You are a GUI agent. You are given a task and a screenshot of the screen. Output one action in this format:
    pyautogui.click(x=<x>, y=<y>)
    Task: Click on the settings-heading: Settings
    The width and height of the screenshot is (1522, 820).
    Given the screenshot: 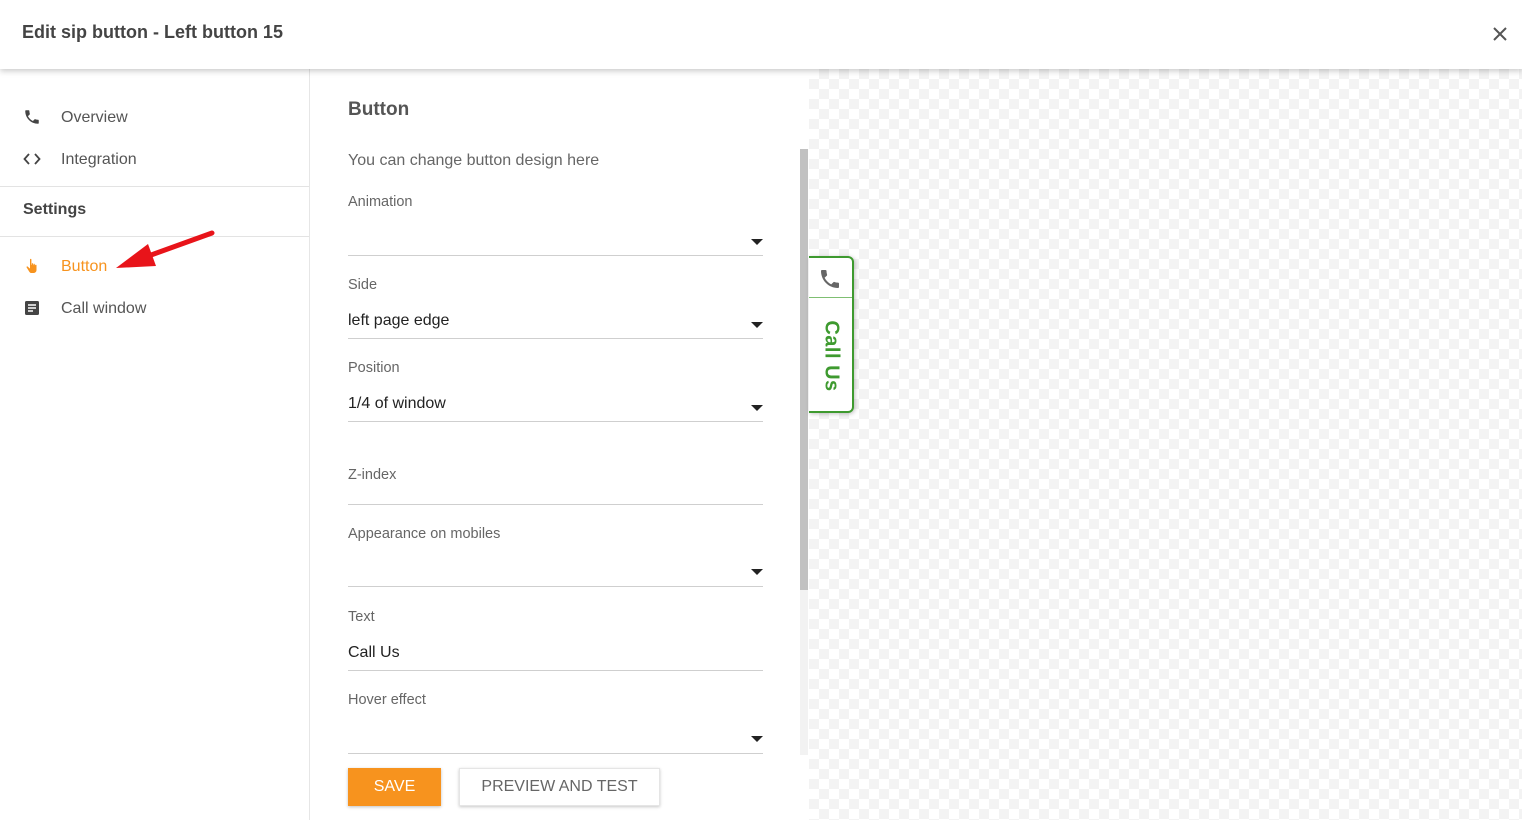 What is the action you would take?
    pyautogui.click(x=55, y=209)
    